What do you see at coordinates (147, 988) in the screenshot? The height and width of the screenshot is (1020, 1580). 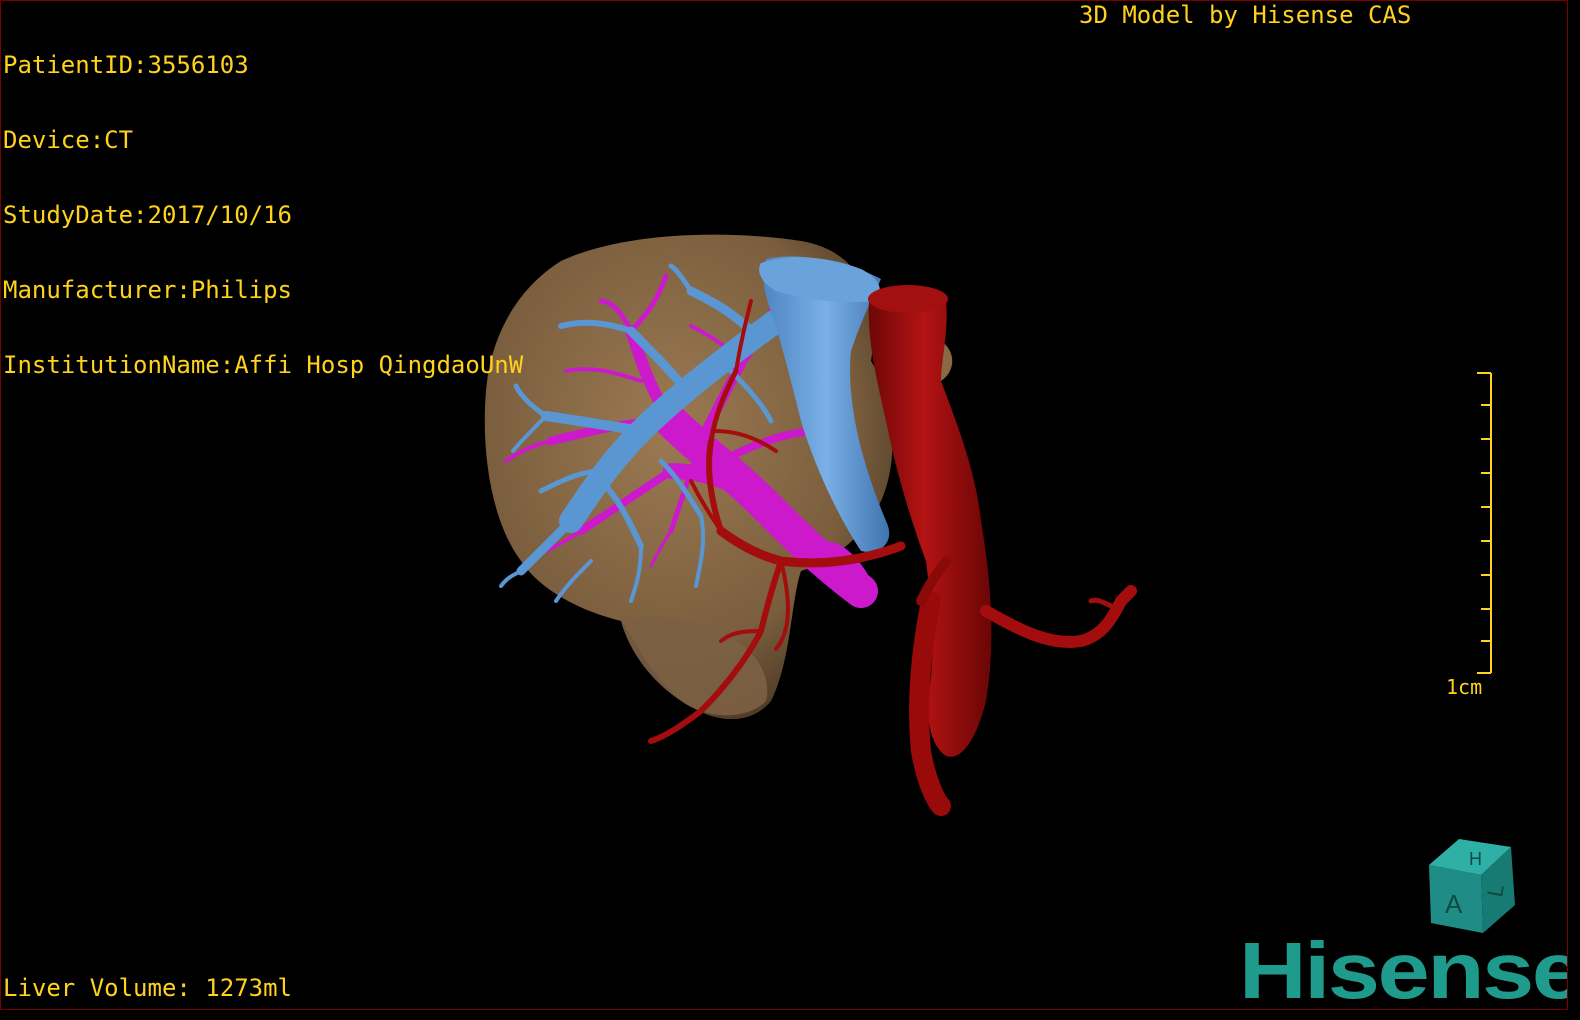 I see `liver-volume-text: Liver Volume: 1273ml` at bounding box center [147, 988].